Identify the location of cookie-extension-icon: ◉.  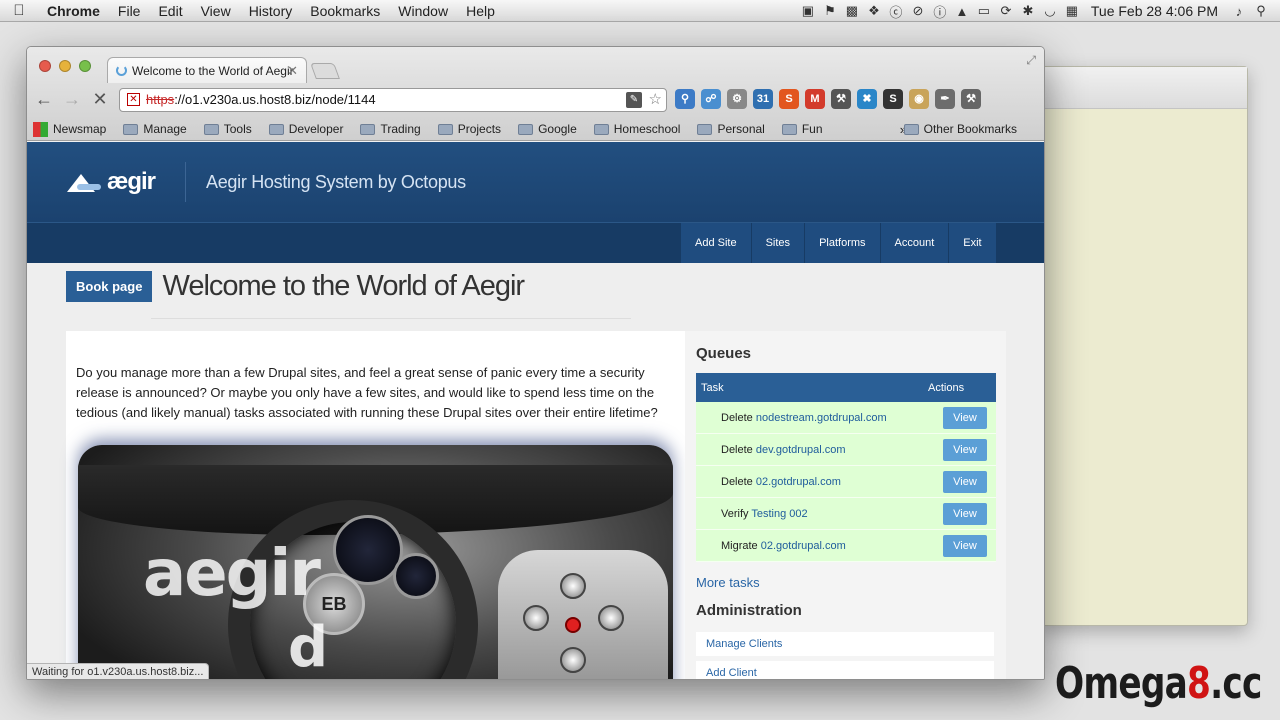
(919, 99).